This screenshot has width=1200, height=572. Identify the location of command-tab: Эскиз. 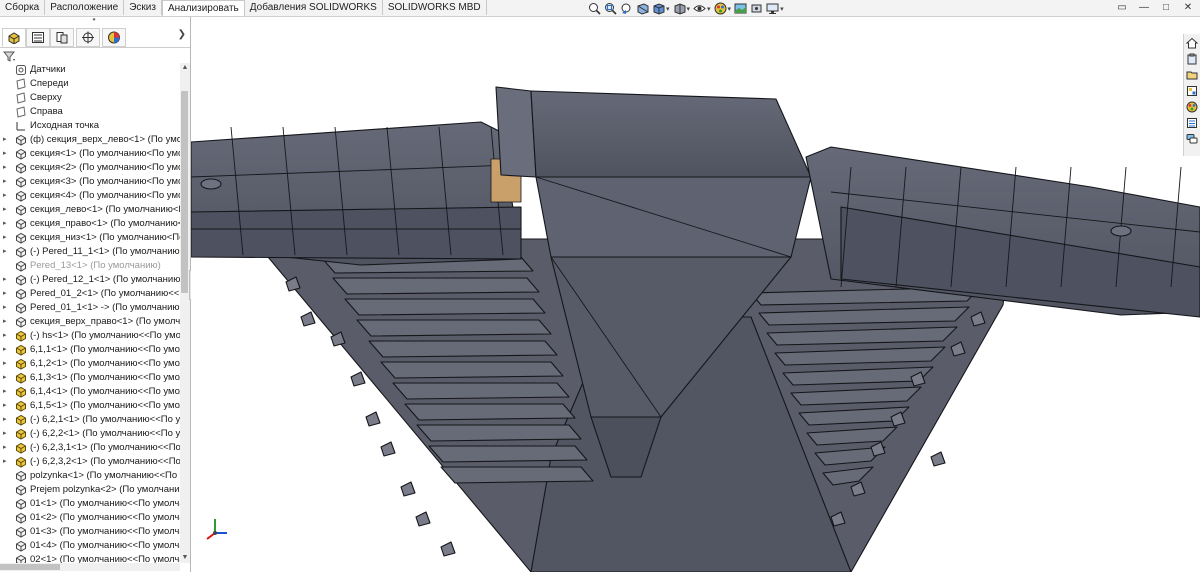
(143, 7).